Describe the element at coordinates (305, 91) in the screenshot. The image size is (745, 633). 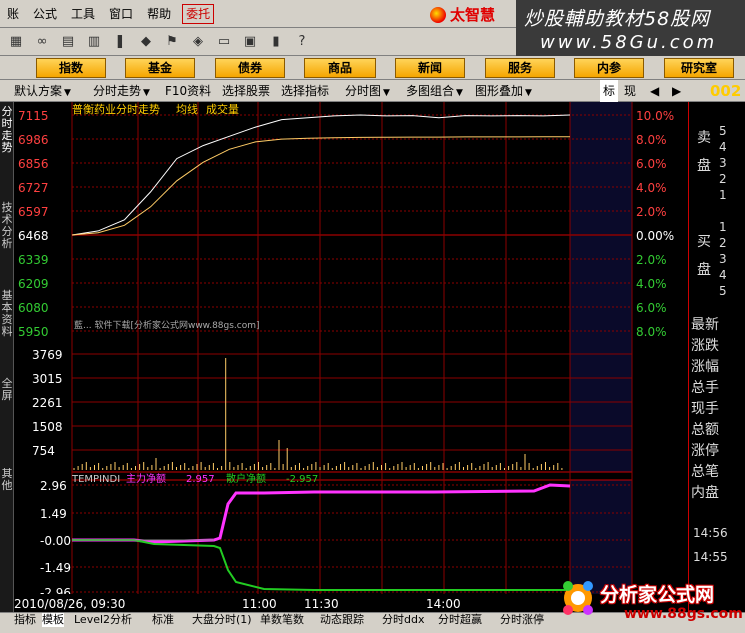
I see `select-indicator-button: 选择指标` at that location.